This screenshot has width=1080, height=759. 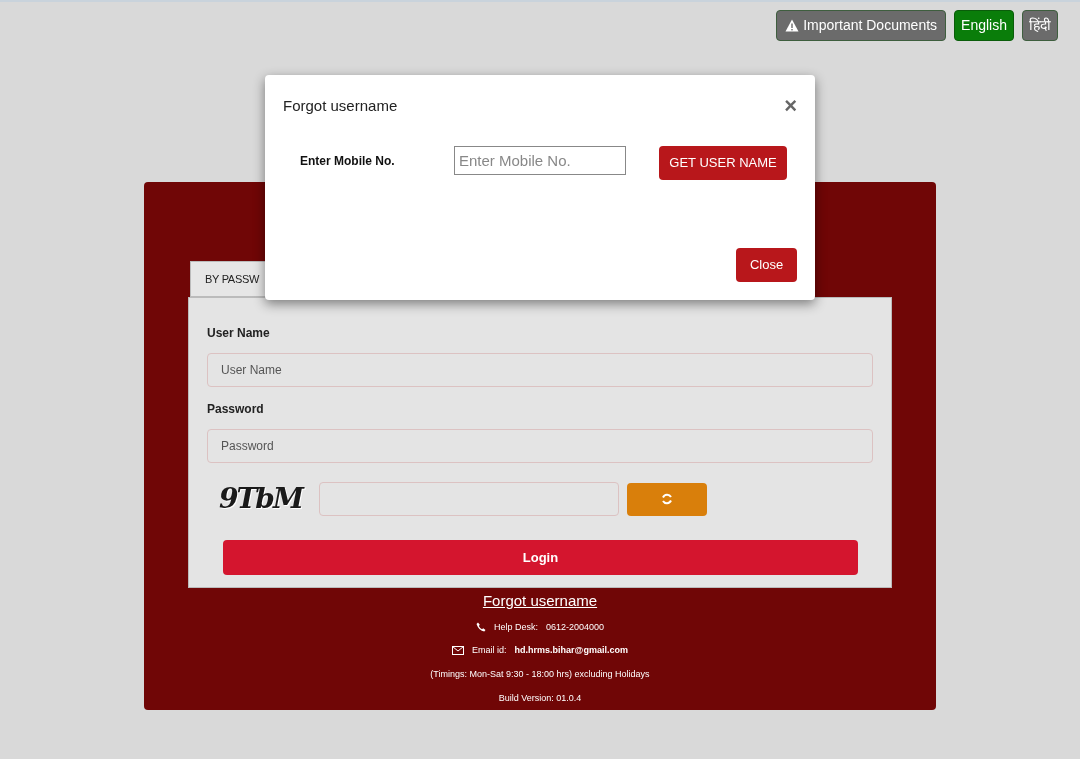 I want to click on timings-text: (Timings: Mon-Sat 9:30 - 18:00 hrs) excluding Holidays, so click(x=540, y=674).